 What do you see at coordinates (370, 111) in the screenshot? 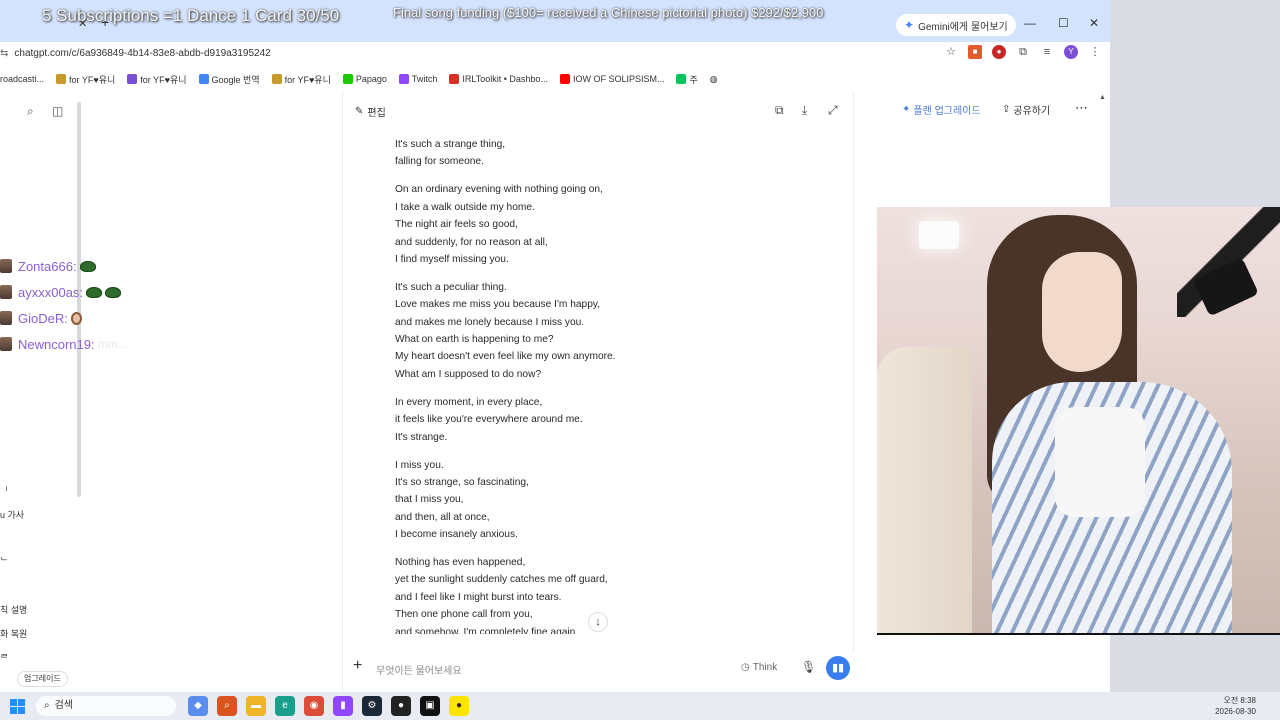
I see `edit-button: ✎ 편집` at bounding box center [370, 111].